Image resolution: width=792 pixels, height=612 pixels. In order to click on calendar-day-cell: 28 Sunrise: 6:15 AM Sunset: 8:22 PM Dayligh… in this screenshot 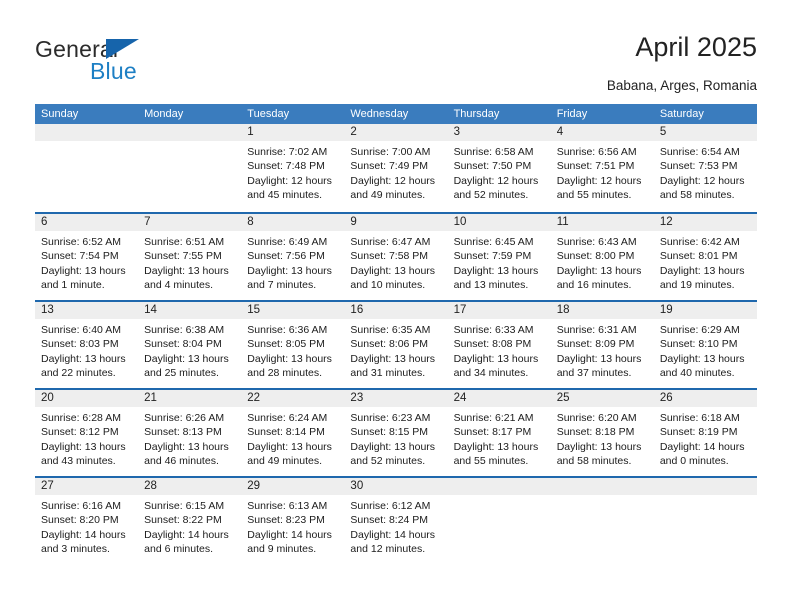, I will do `click(190, 521)`.